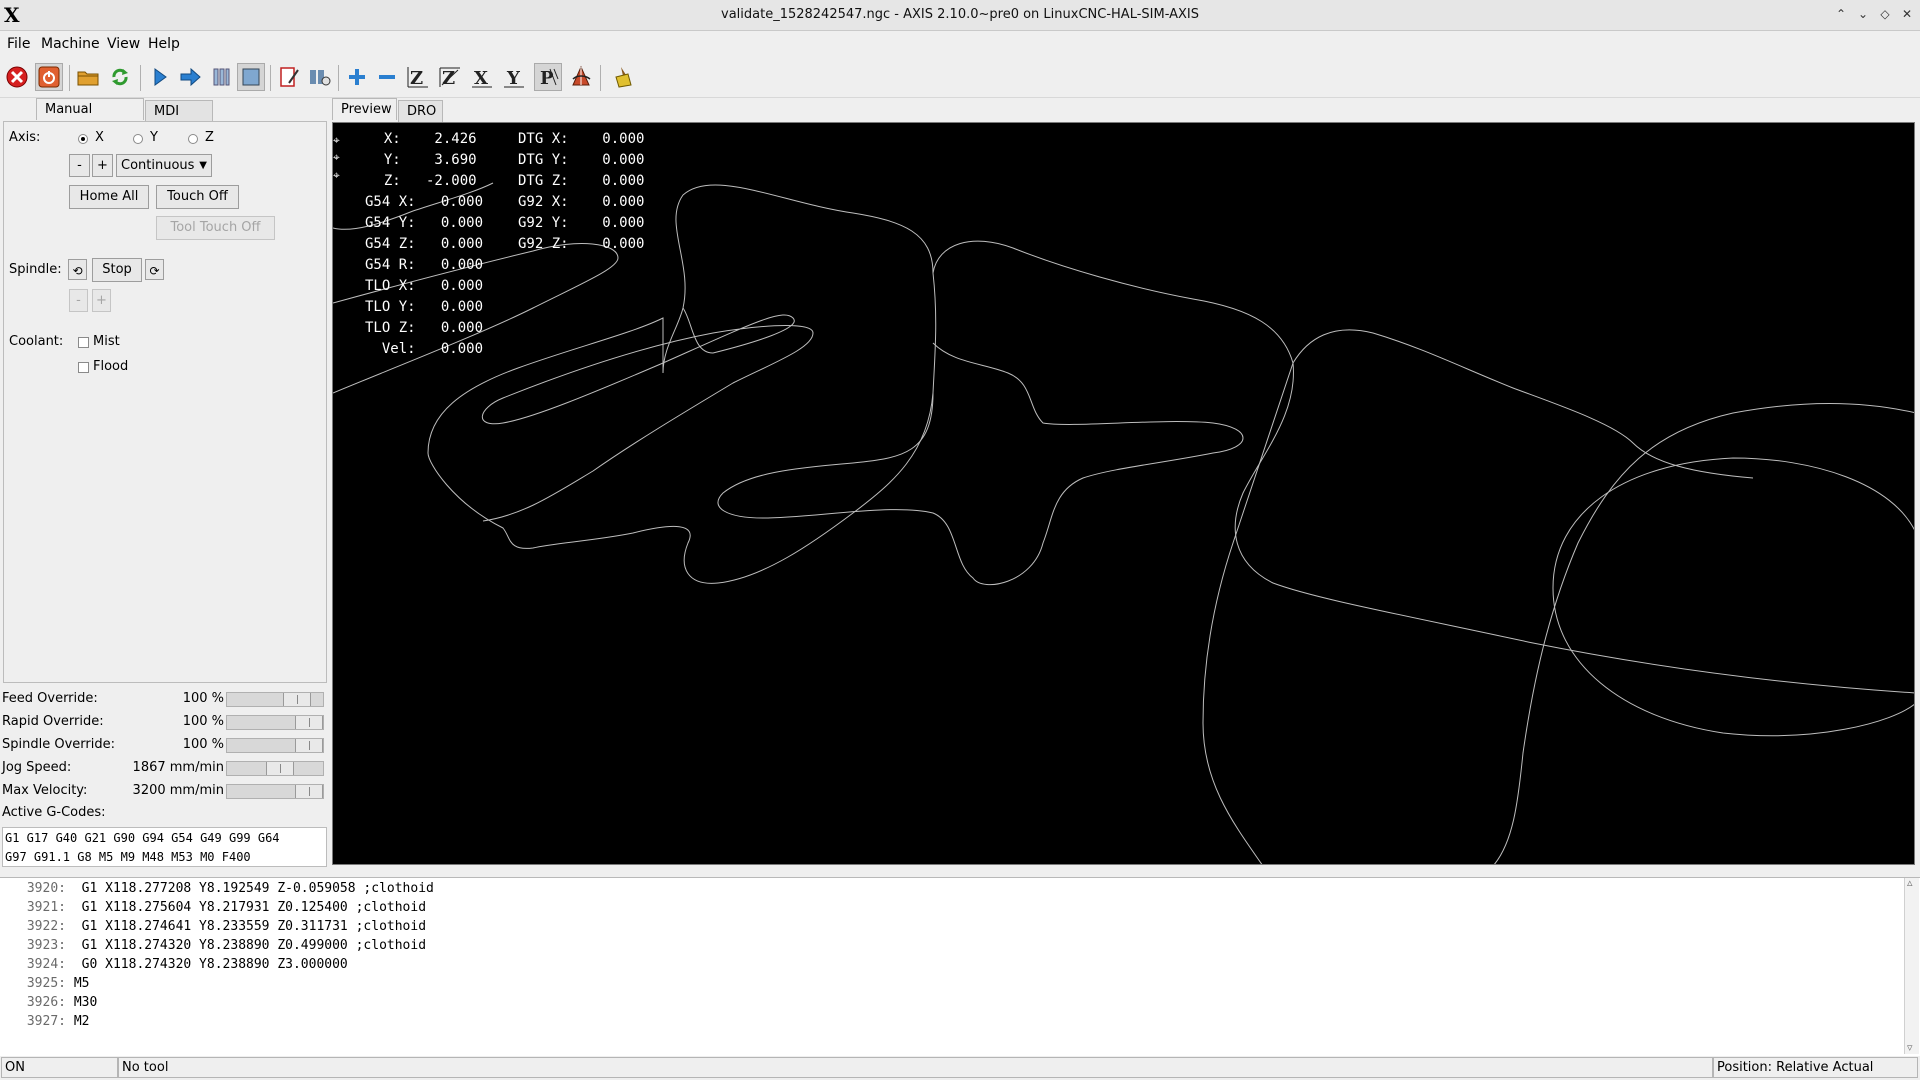 The height and width of the screenshot is (1080, 1920). I want to click on rapid-override-slider, so click(275, 722).